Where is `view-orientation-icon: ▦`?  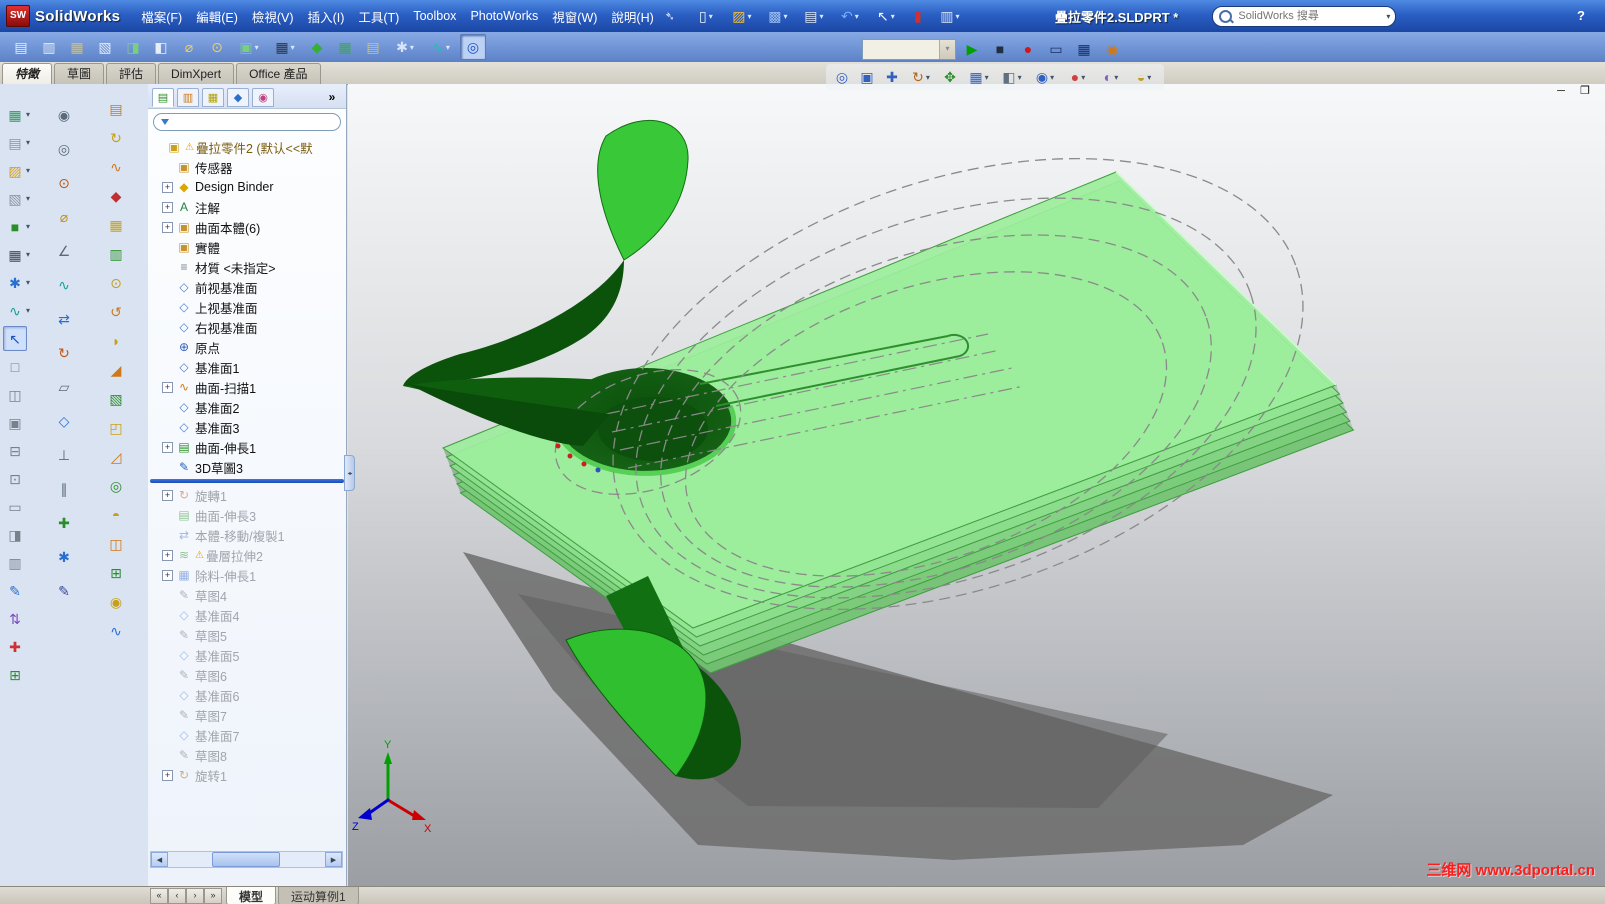 view-orientation-icon: ▦ is located at coordinates (979, 77).